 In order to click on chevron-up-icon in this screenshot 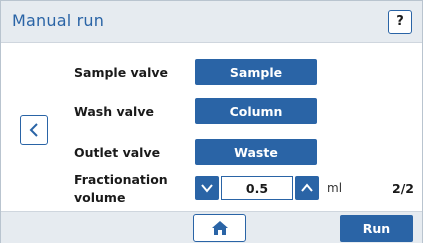, I will do `click(307, 187)`.